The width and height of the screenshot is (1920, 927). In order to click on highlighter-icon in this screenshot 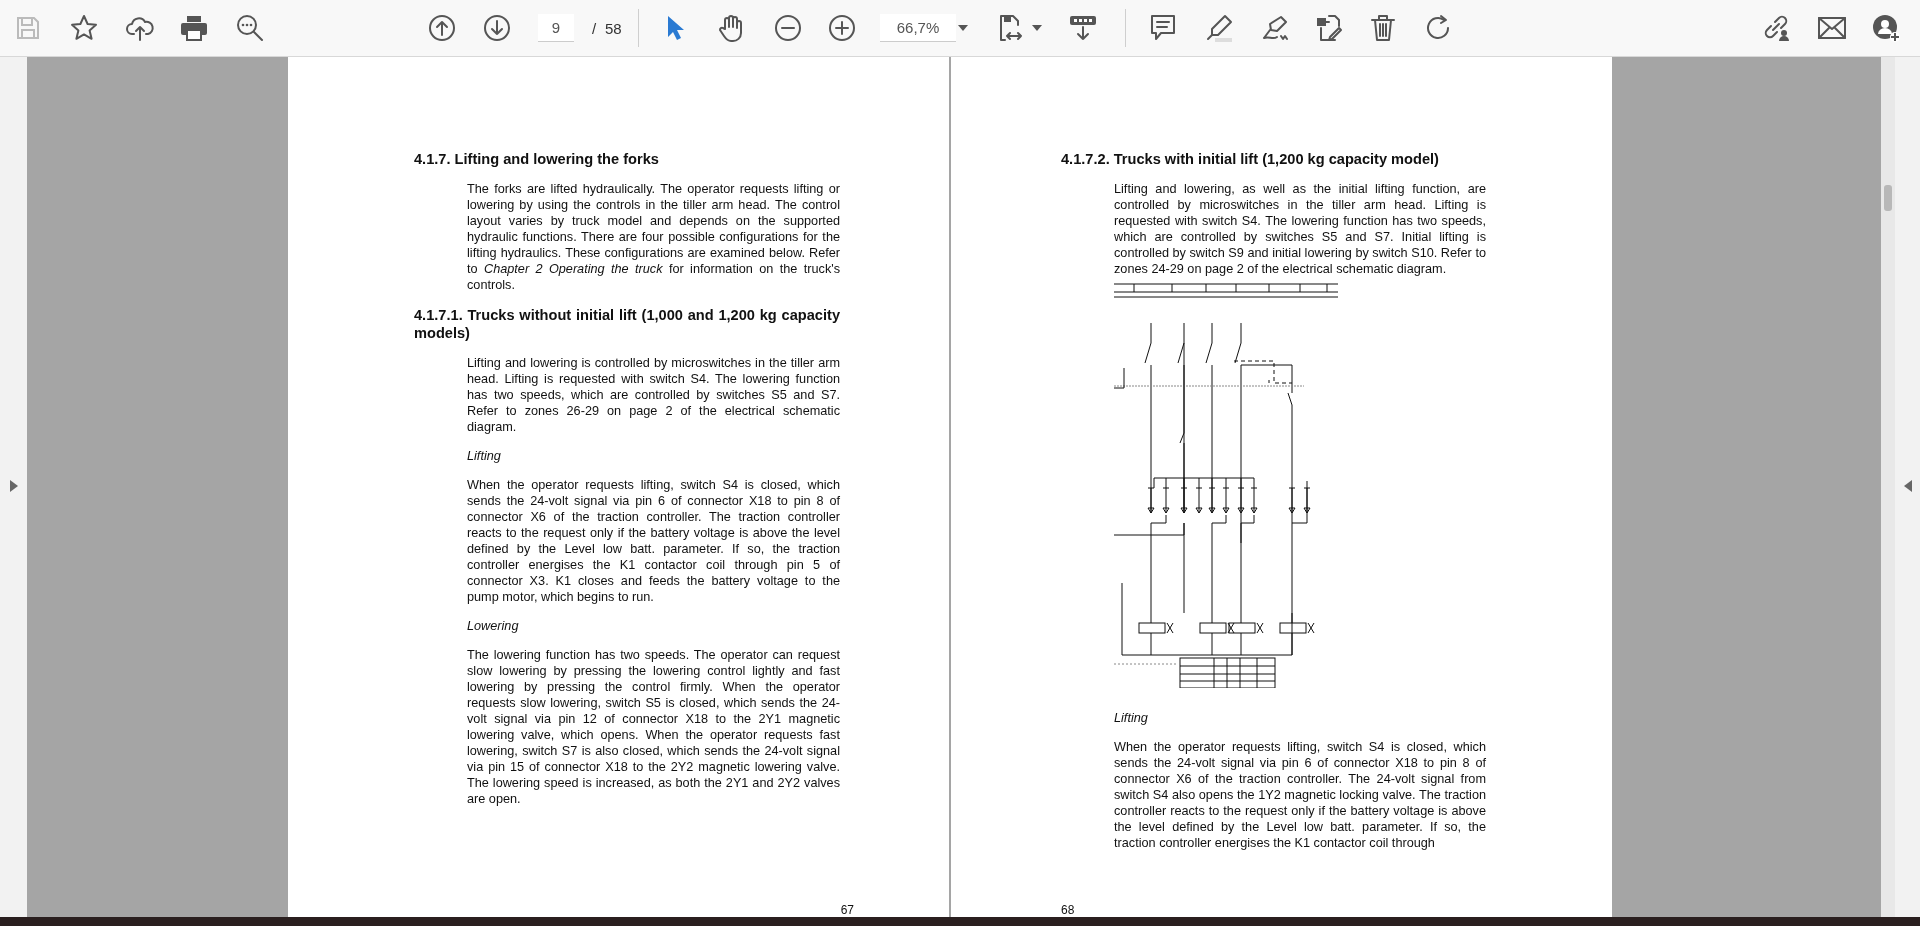, I will do `click(1219, 28)`.